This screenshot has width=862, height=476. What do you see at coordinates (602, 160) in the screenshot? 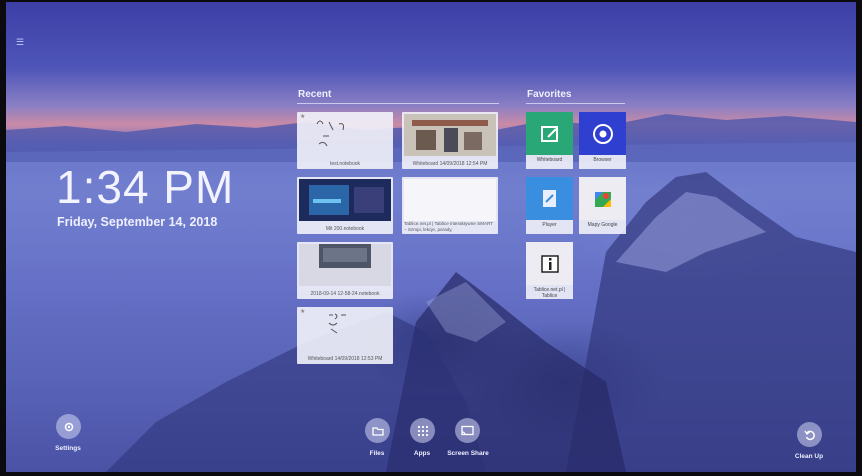
I see `favorite-caption: Browser` at bounding box center [602, 160].